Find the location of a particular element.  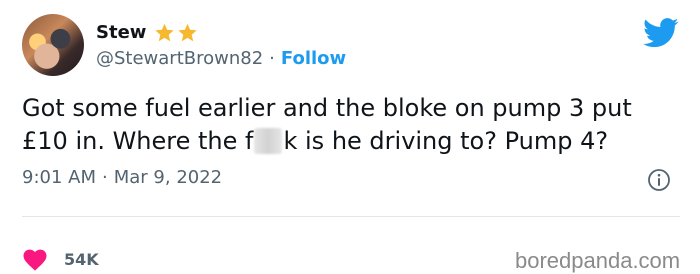

follow-button: Follow is located at coordinates (313, 58).